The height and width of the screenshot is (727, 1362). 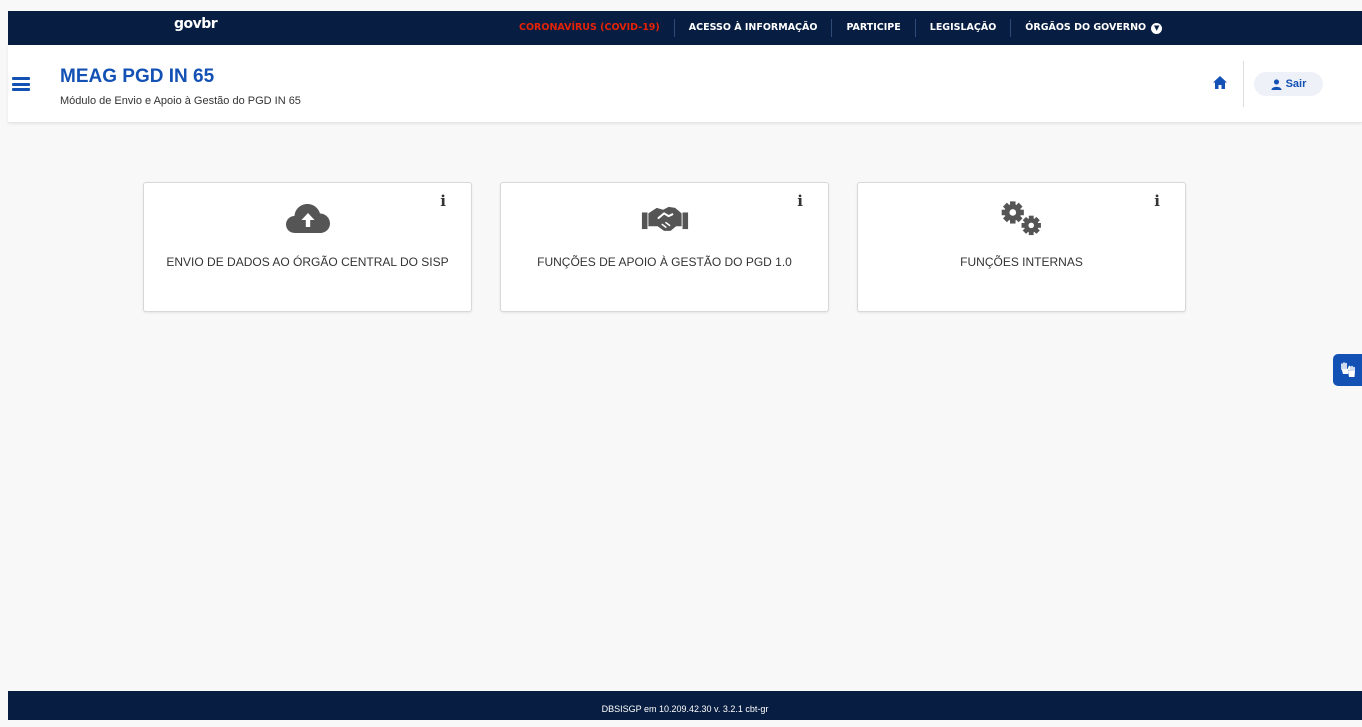 What do you see at coordinates (1022, 218) in the screenshot?
I see `gears-icon` at bounding box center [1022, 218].